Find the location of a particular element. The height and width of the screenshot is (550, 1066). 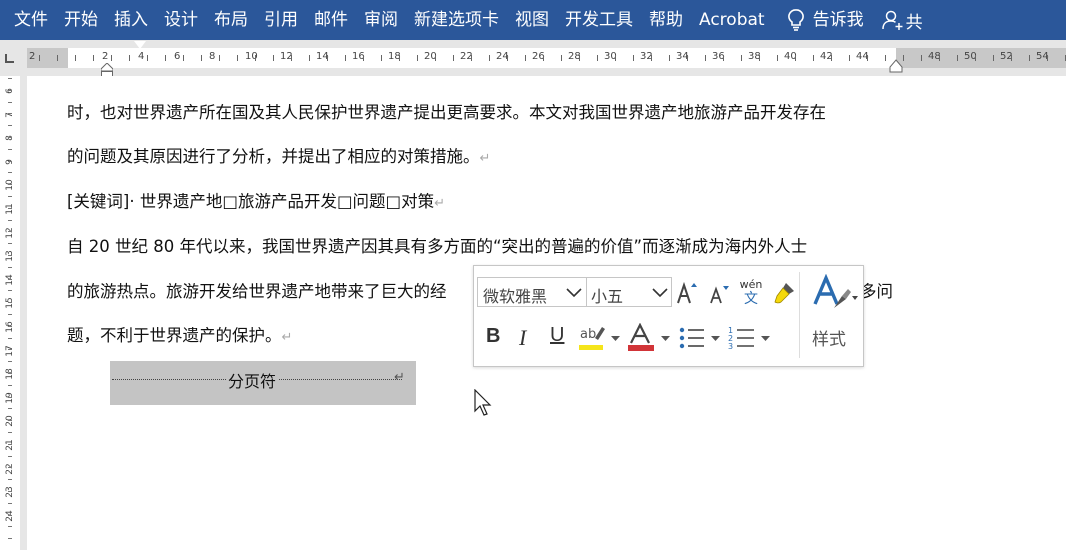

ruler-number: 6 is located at coordinates (177, 56).